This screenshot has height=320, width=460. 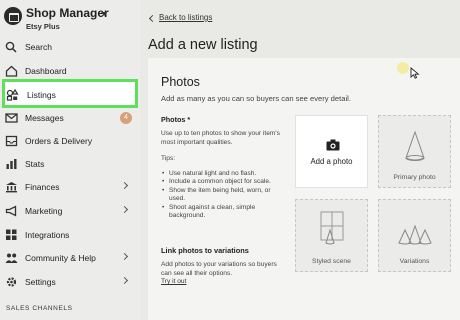 I want to click on sidebar-item-search: Search, so click(x=70, y=47).